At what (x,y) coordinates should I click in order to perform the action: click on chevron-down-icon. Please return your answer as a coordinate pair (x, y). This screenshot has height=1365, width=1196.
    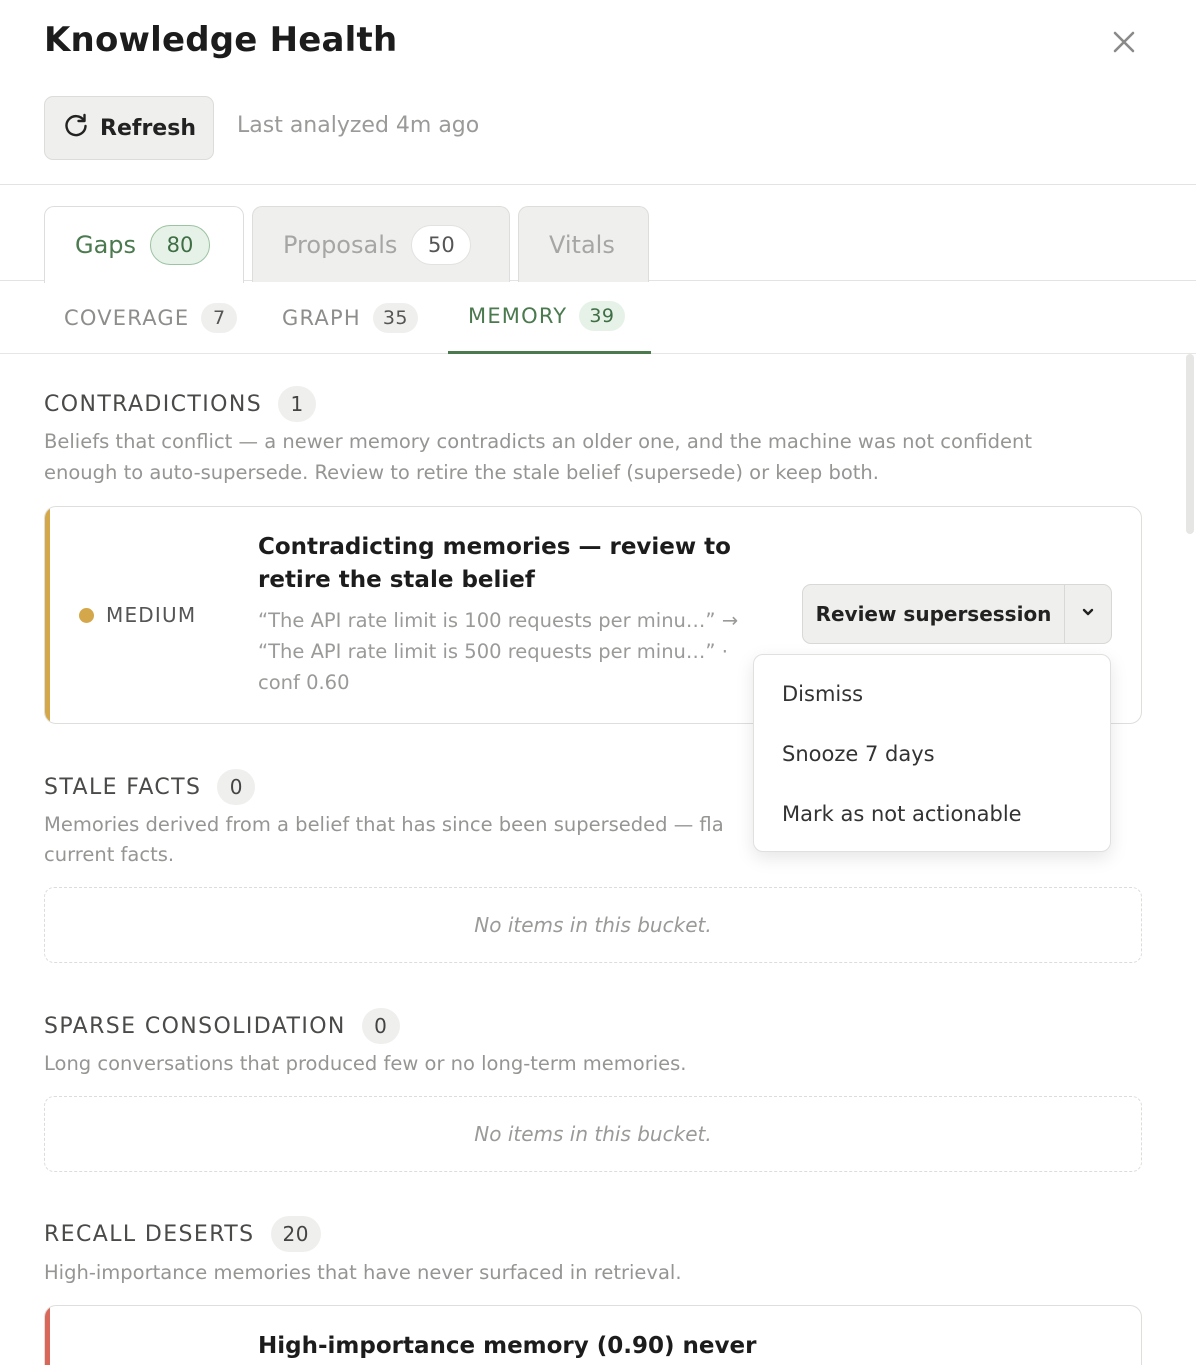
    Looking at the image, I should click on (1088, 614).